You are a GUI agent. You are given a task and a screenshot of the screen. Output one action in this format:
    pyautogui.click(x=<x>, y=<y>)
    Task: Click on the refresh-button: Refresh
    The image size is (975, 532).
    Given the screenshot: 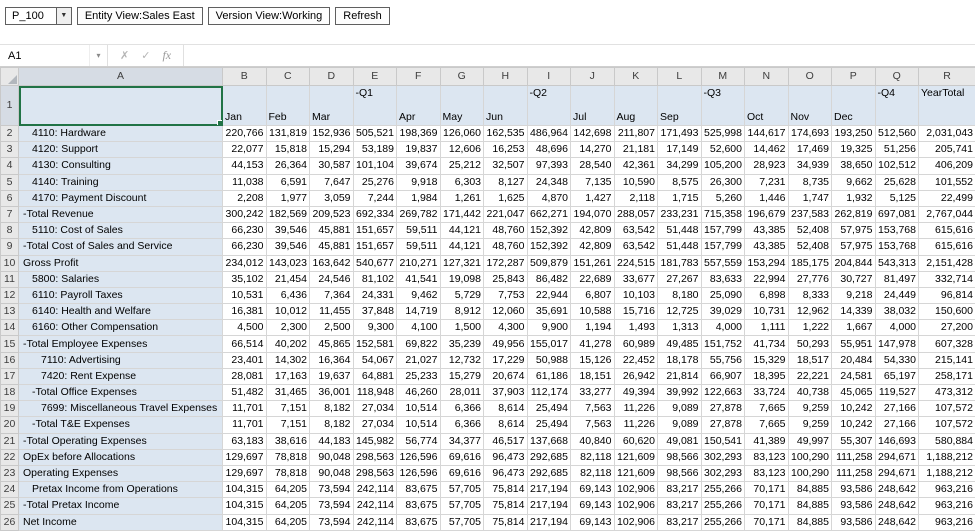 What is the action you would take?
    pyautogui.click(x=362, y=15)
    